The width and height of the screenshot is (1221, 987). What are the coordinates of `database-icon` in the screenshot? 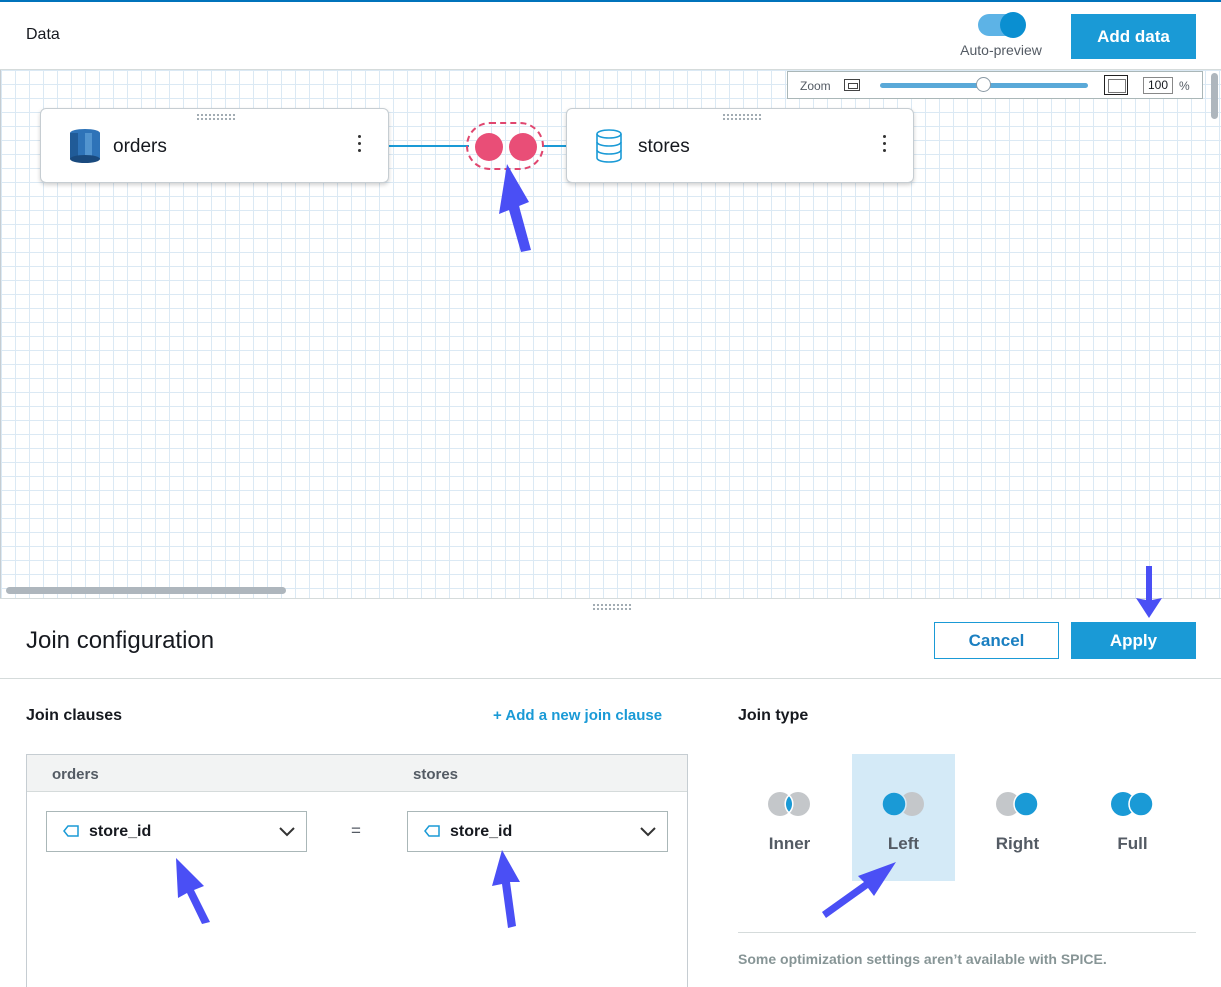 It's located at (609, 146).